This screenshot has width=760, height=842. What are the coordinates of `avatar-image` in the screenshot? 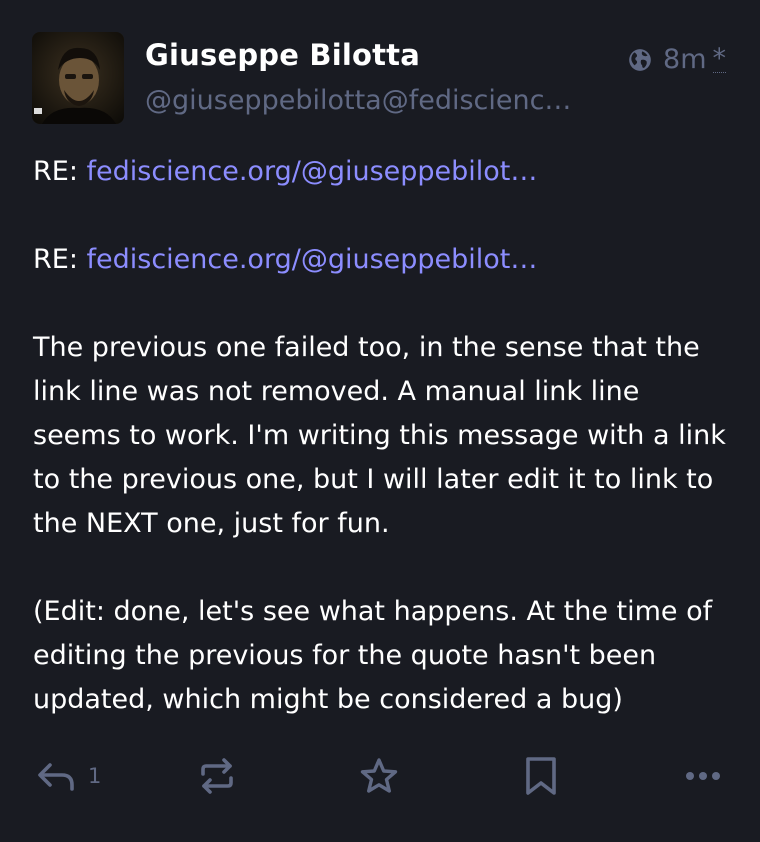 It's located at (78, 78).